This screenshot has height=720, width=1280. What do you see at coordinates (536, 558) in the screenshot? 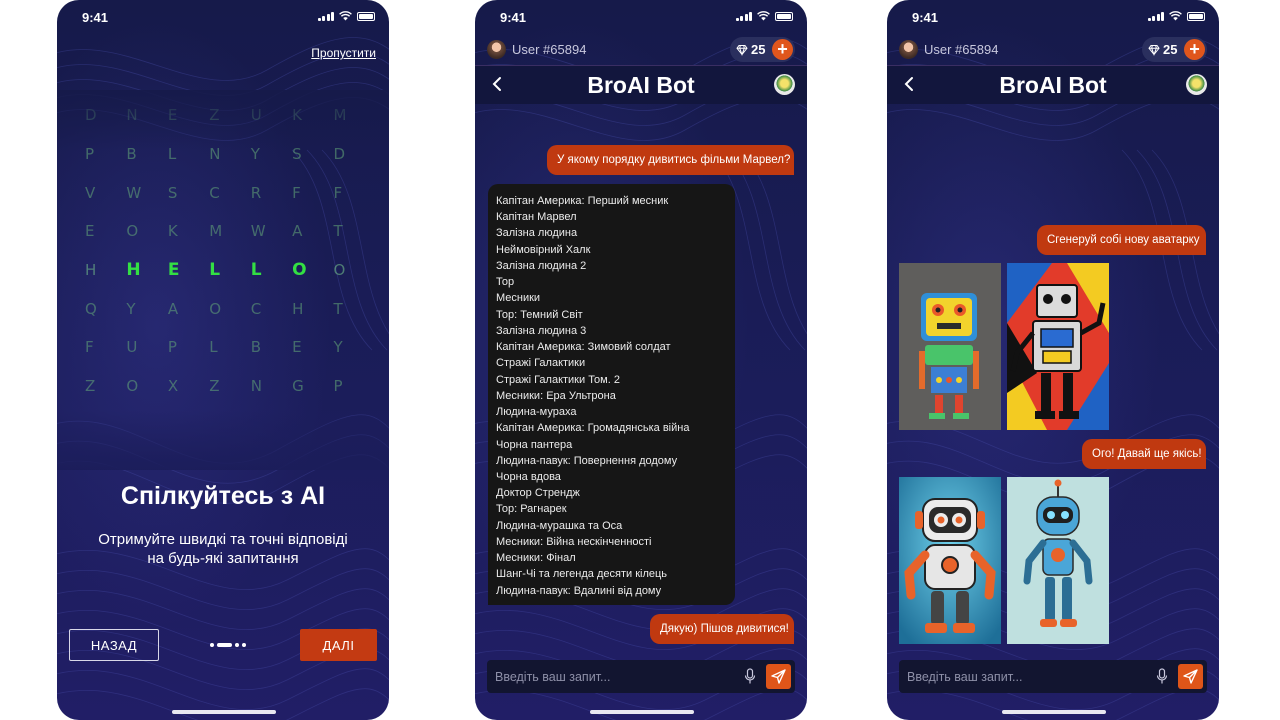
I see `answer-line: Месники: Фінал` at bounding box center [536, 558].